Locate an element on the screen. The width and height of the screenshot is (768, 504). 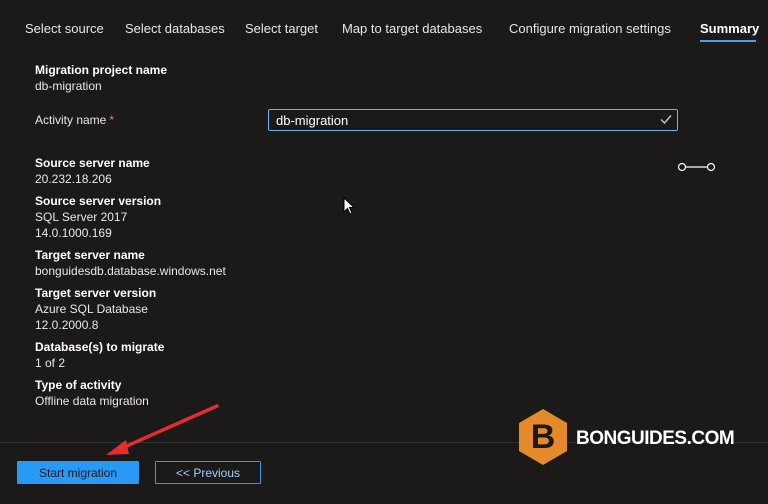
tab-map-to-target-databases: Map to target databases is located at coordinates (412, 28).